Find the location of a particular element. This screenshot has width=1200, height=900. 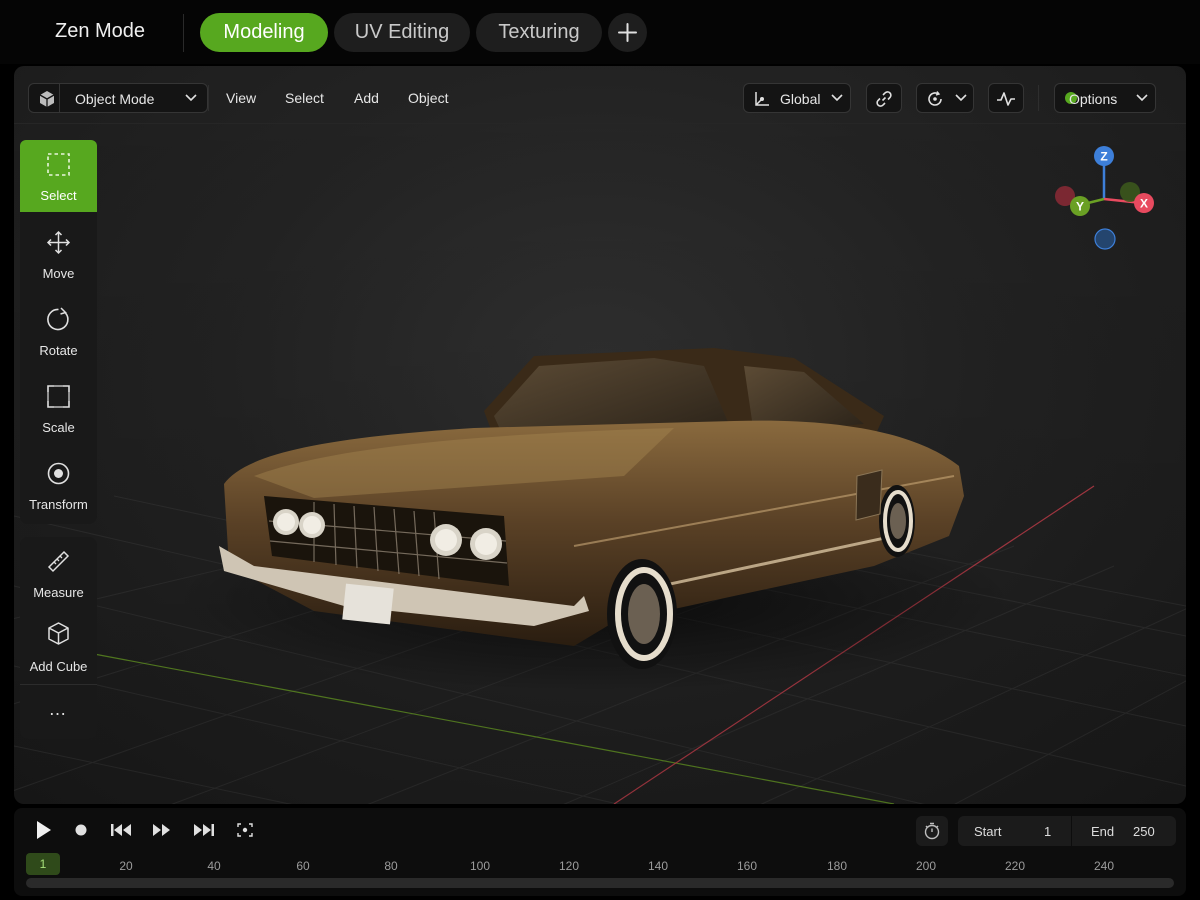

mode-dropdown: Object Mode is located at coordinates (118, 98).